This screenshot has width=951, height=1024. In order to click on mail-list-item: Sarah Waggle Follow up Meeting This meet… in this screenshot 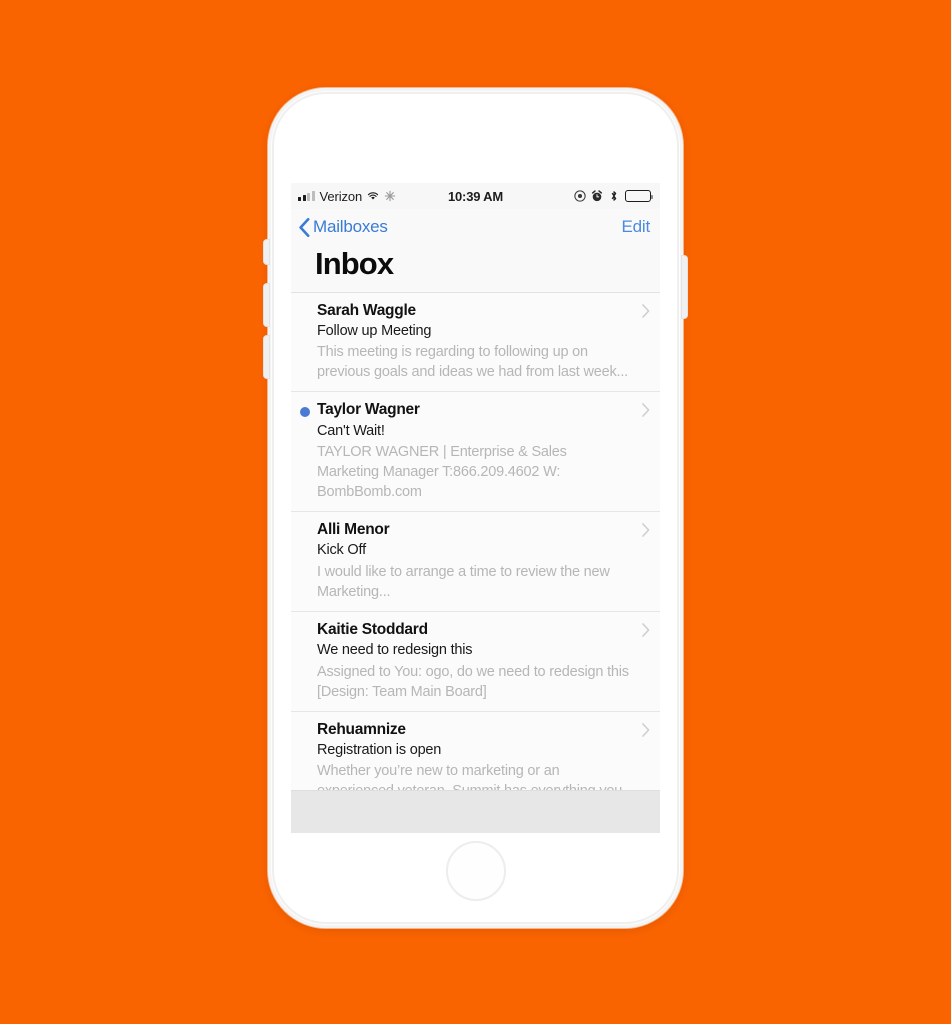, I will do `click(475, 342)`.